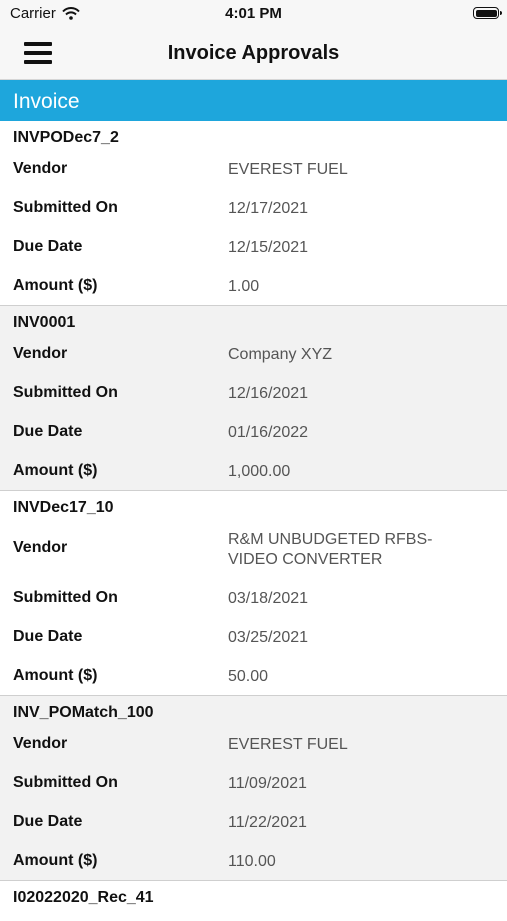 Image resolution: width=507 pixels, height=921 pixels. I want to click on amount-value: 110.00, so click(252, 861).